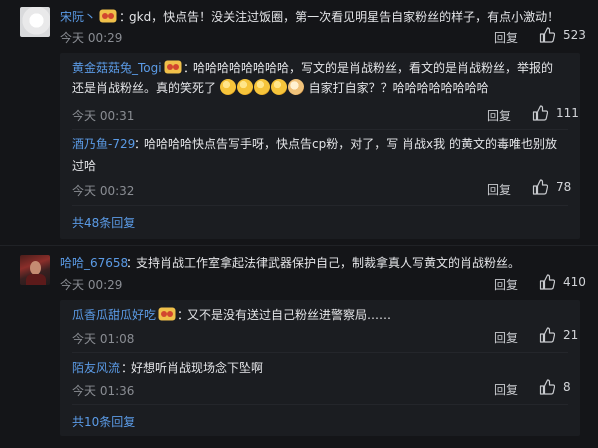 Image resolution: width=598 pixels, height=448 pixels. Describe the element at coordinates (562, 35) in the screenshot. I see `like-button: 523` at that location.